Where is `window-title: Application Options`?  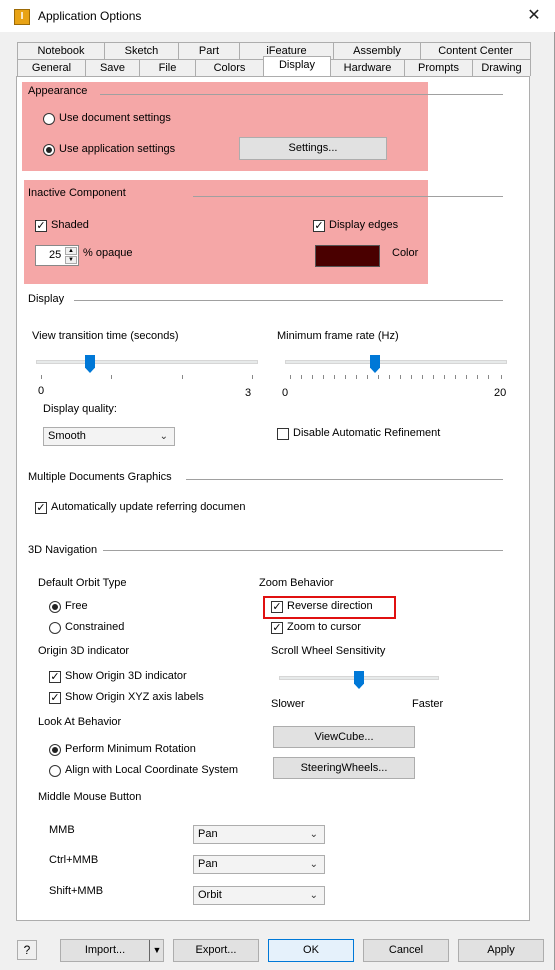
window-title: Application Options is located at coordinates (90, 16).